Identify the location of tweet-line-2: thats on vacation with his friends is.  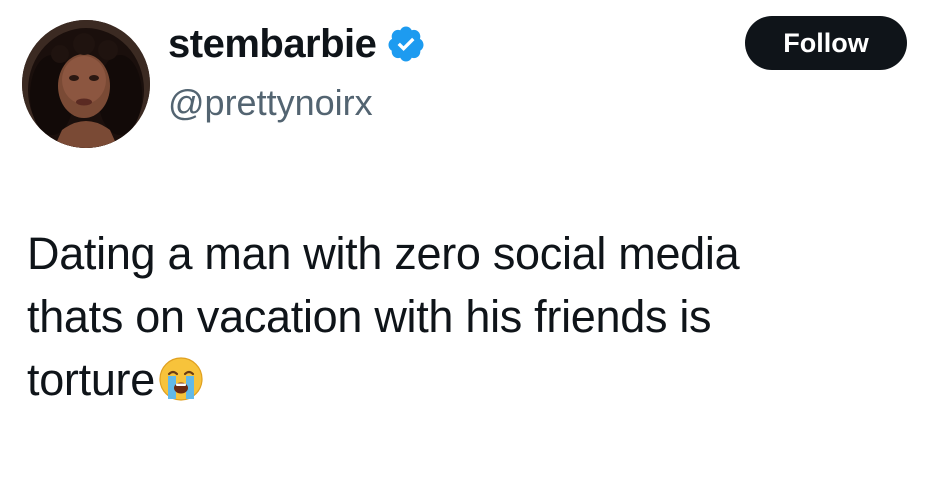
(369, 316).